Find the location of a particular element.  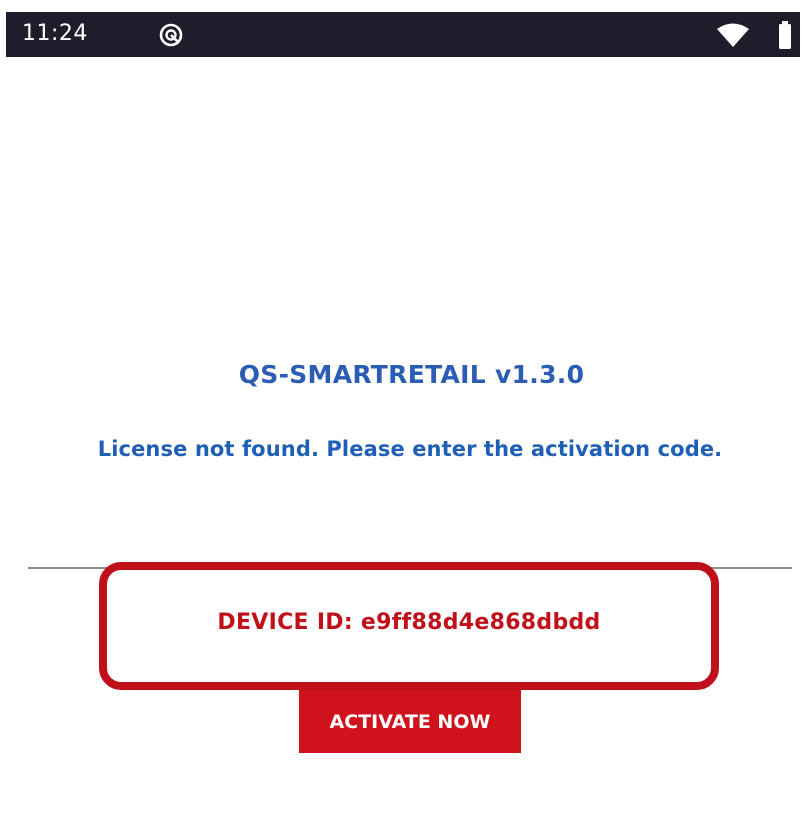

device-id-box: DEVICE ID: e9ff88d4e868dbdd is located at coordinates (409, 626).